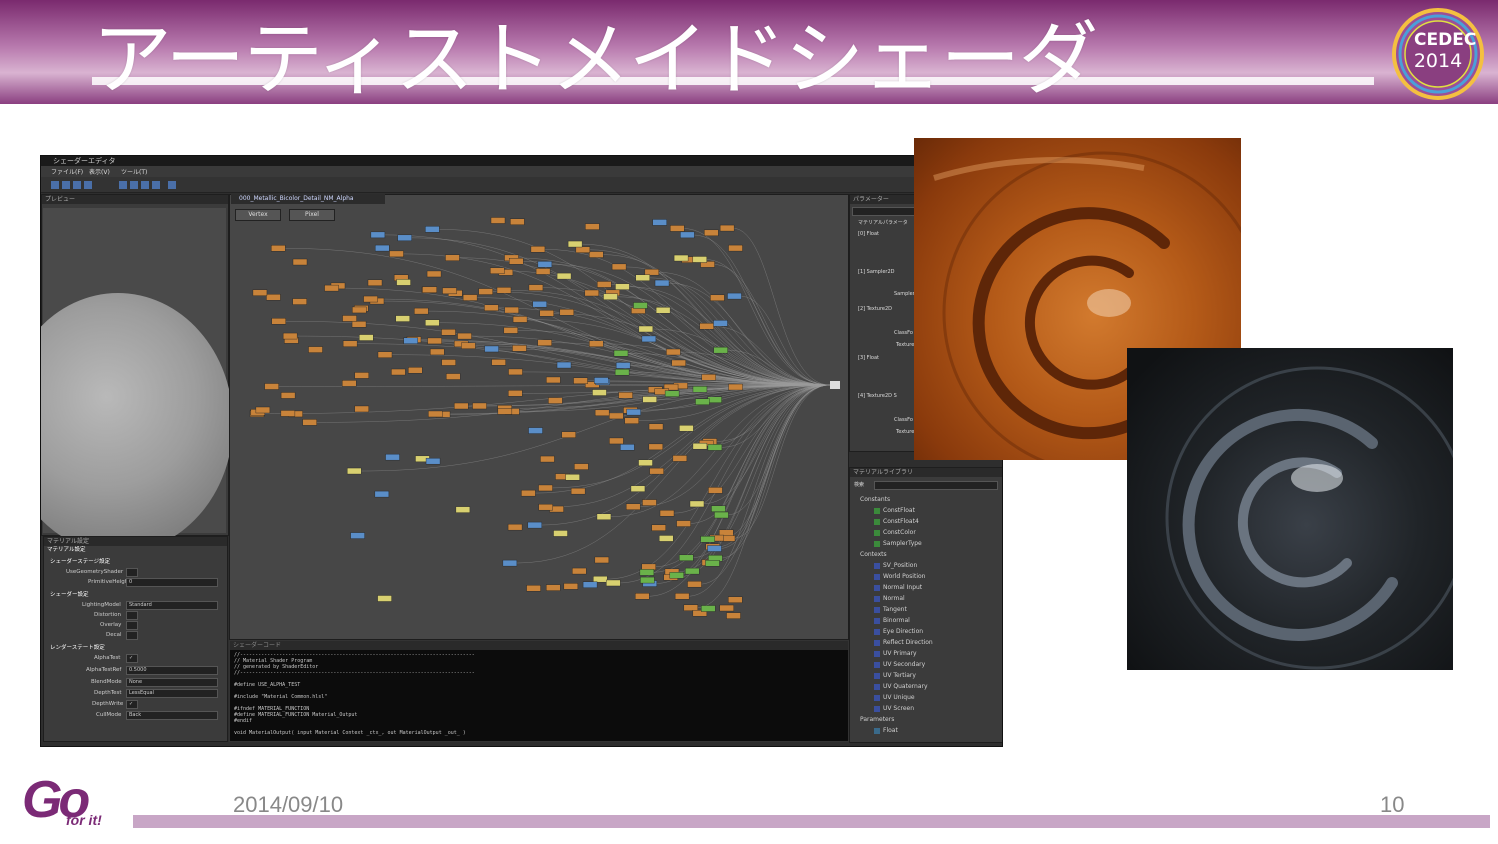 The width and height of the screenshot is (1498, 844). What do you see at coordinates (88, 185) in the screenshot?
I see `toolbar-undo-icon` at bounding box center [88, 185].